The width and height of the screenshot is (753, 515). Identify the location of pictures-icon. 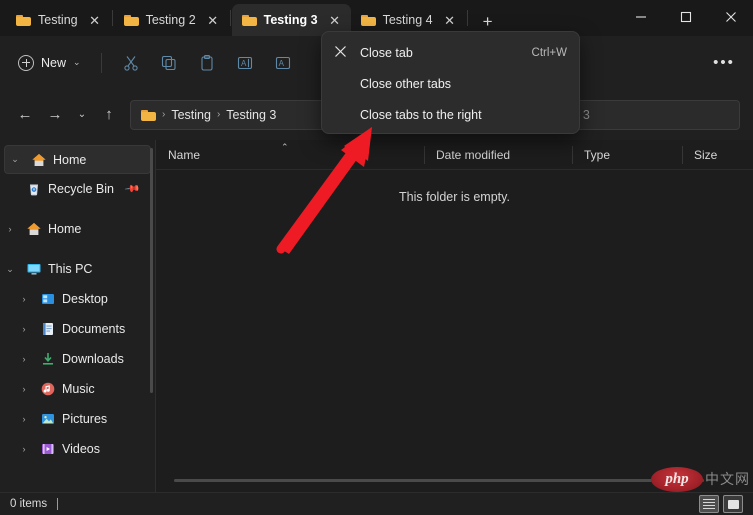
(48, 419).